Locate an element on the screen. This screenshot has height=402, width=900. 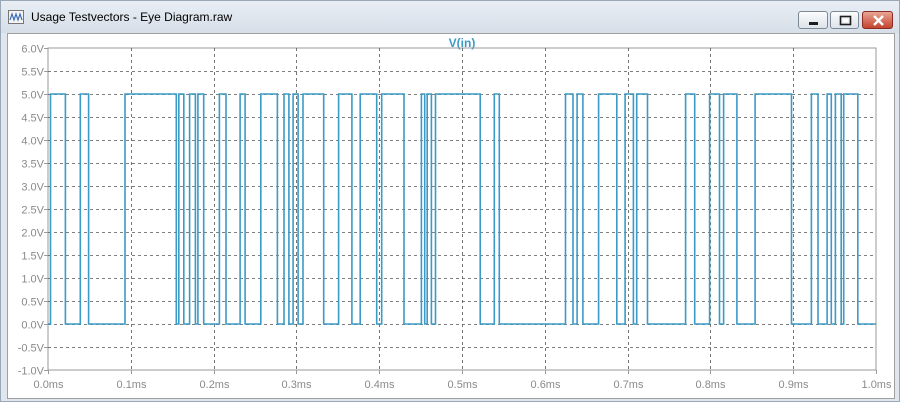
x-tick-label: 0.1ms is located at coordinates (132, 385).